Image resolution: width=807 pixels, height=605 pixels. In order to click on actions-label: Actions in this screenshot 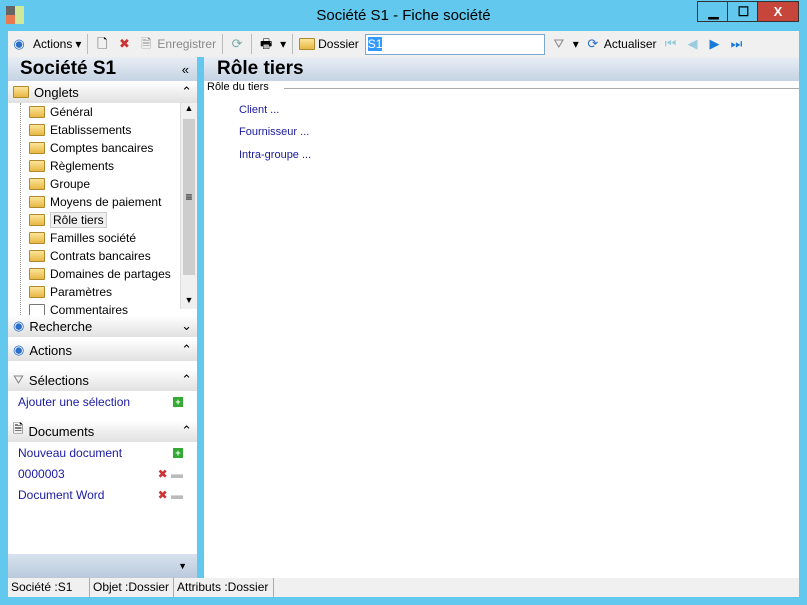, I will do `click(53, 44)`.